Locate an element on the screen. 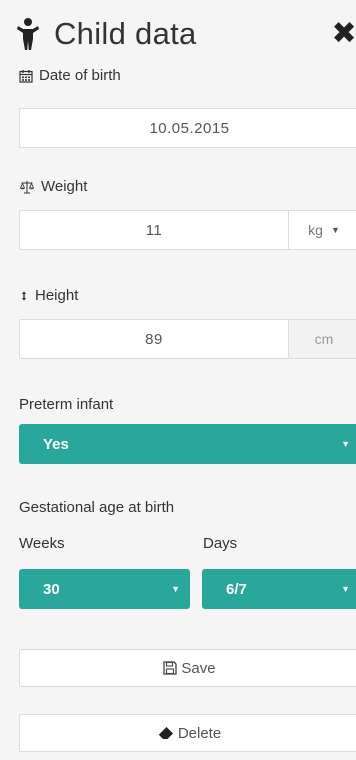 The image size is (356, 760). days-label-text: Days is located at coordinates (220, 543).